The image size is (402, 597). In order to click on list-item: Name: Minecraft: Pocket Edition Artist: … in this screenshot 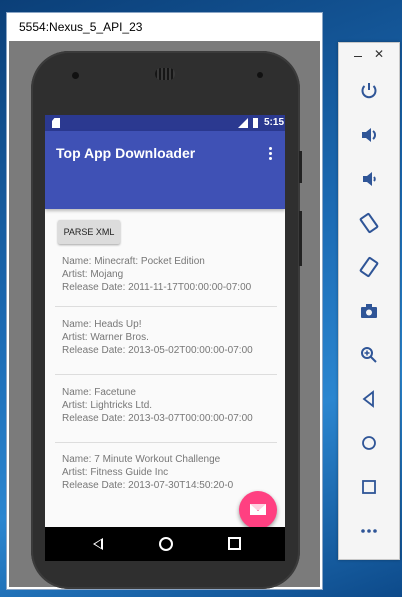, I will do `click(162, 274)`.